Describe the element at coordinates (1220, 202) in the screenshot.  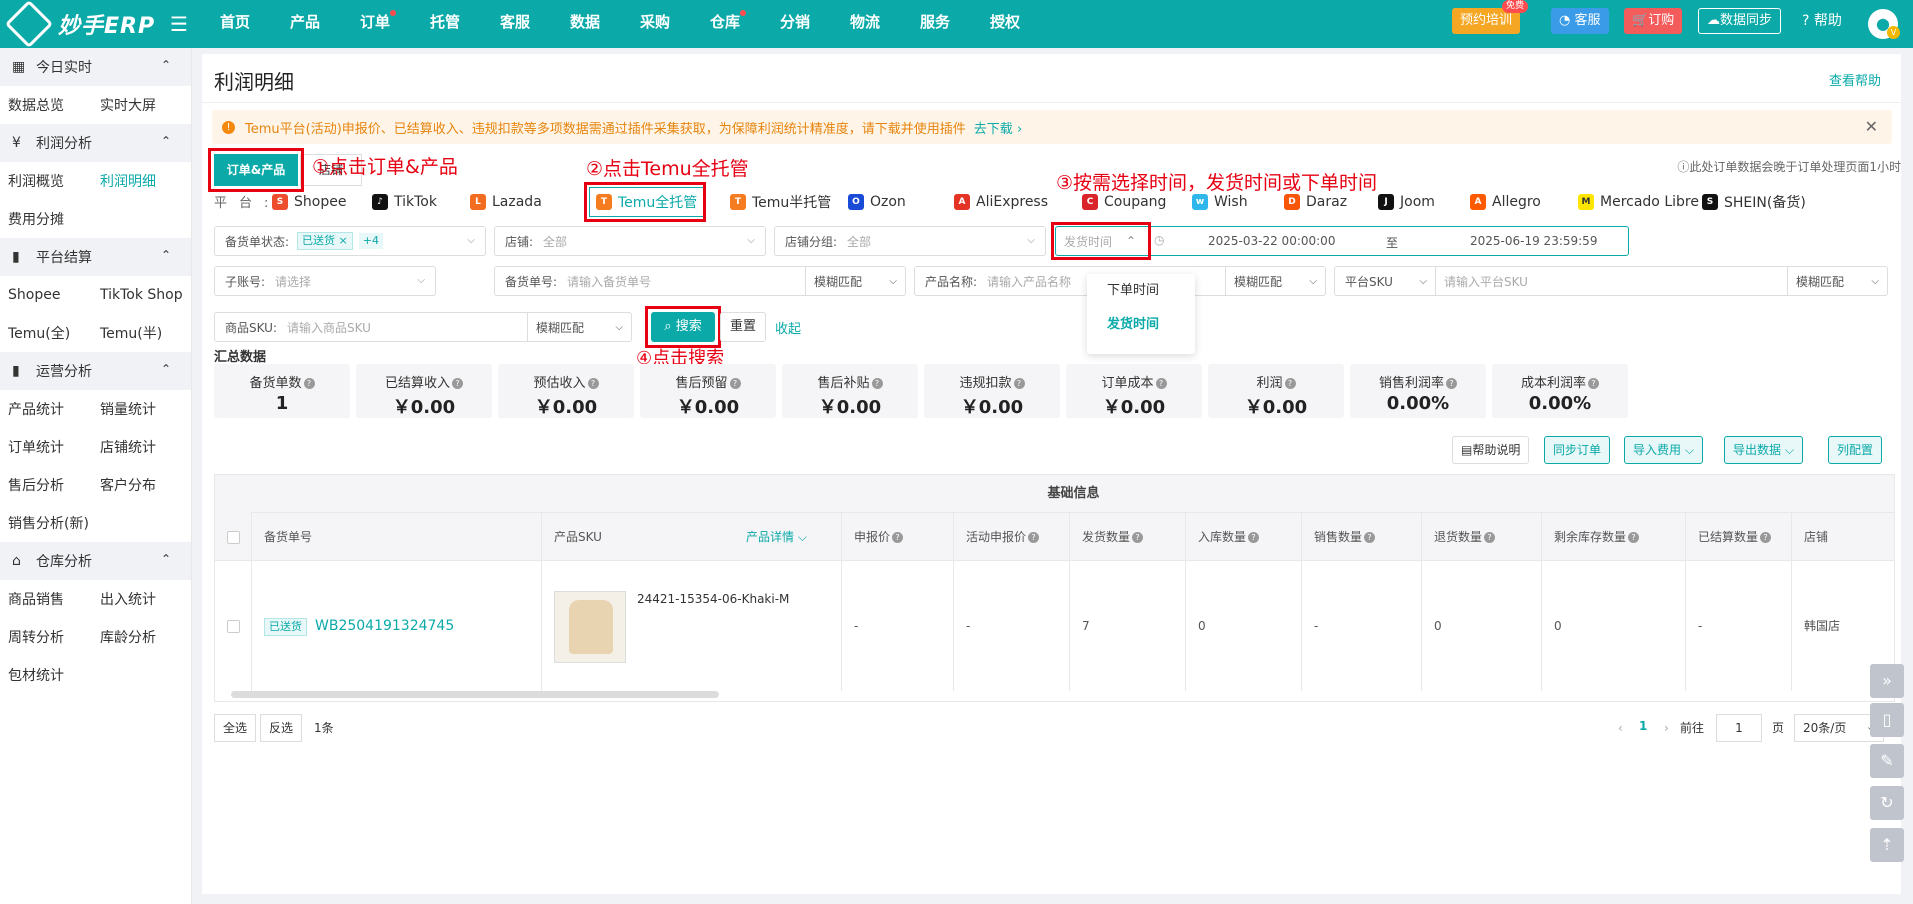
I see `platform-8: w Wish` at that location.